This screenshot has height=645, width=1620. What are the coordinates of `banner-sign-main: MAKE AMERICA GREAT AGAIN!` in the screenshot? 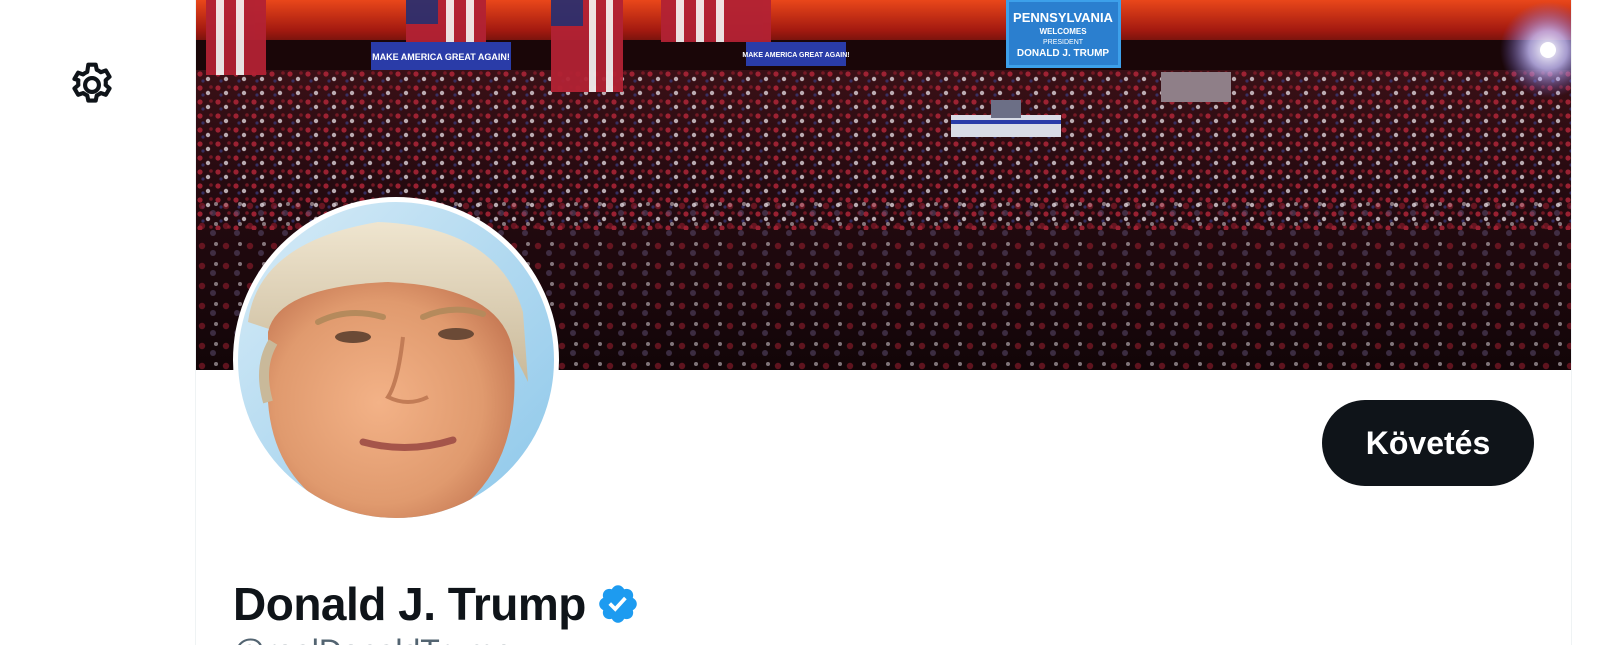 It's located at (441, 57).